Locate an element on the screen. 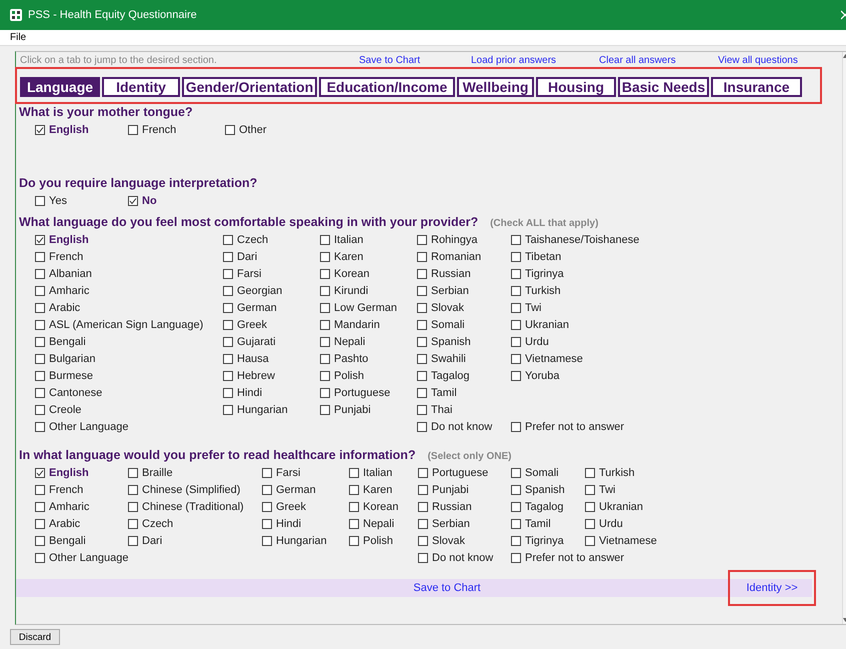 The height and width of the screenshot is (649, 846). section-tab: Housing is located at coordinates (576, 87).